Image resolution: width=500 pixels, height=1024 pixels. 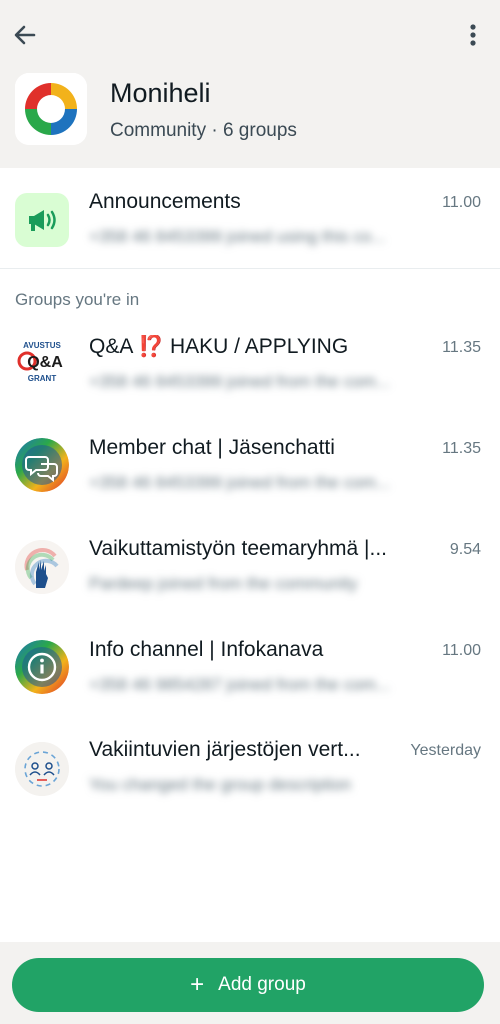 I want to click on group-row-info-channel, so click(x=250, y=665).